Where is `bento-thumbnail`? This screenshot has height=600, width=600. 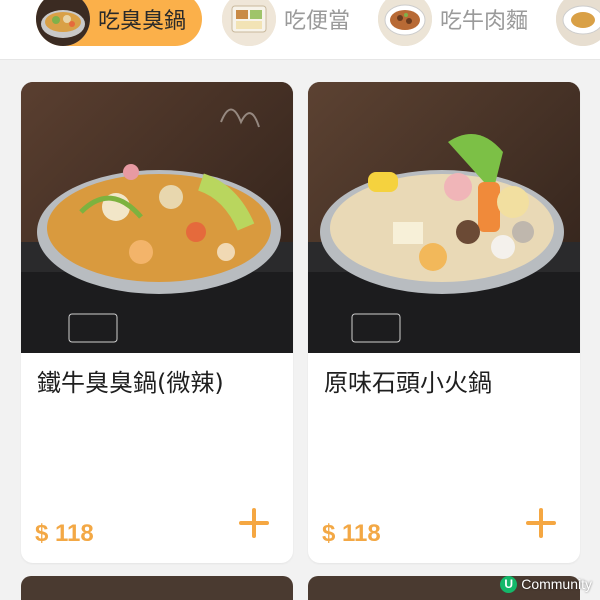
bento-thumbnail is located at coordinates (249, 23).